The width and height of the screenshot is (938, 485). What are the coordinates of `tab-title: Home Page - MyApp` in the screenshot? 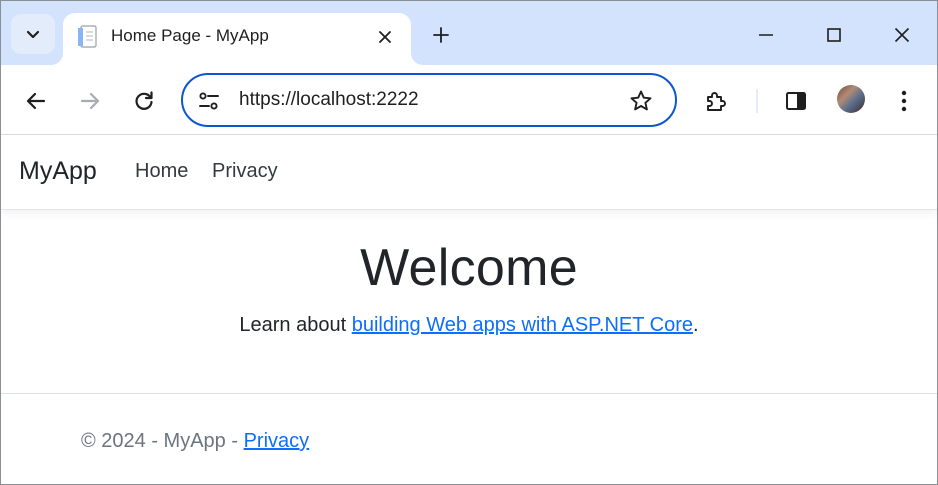 It's located at (190, 35).